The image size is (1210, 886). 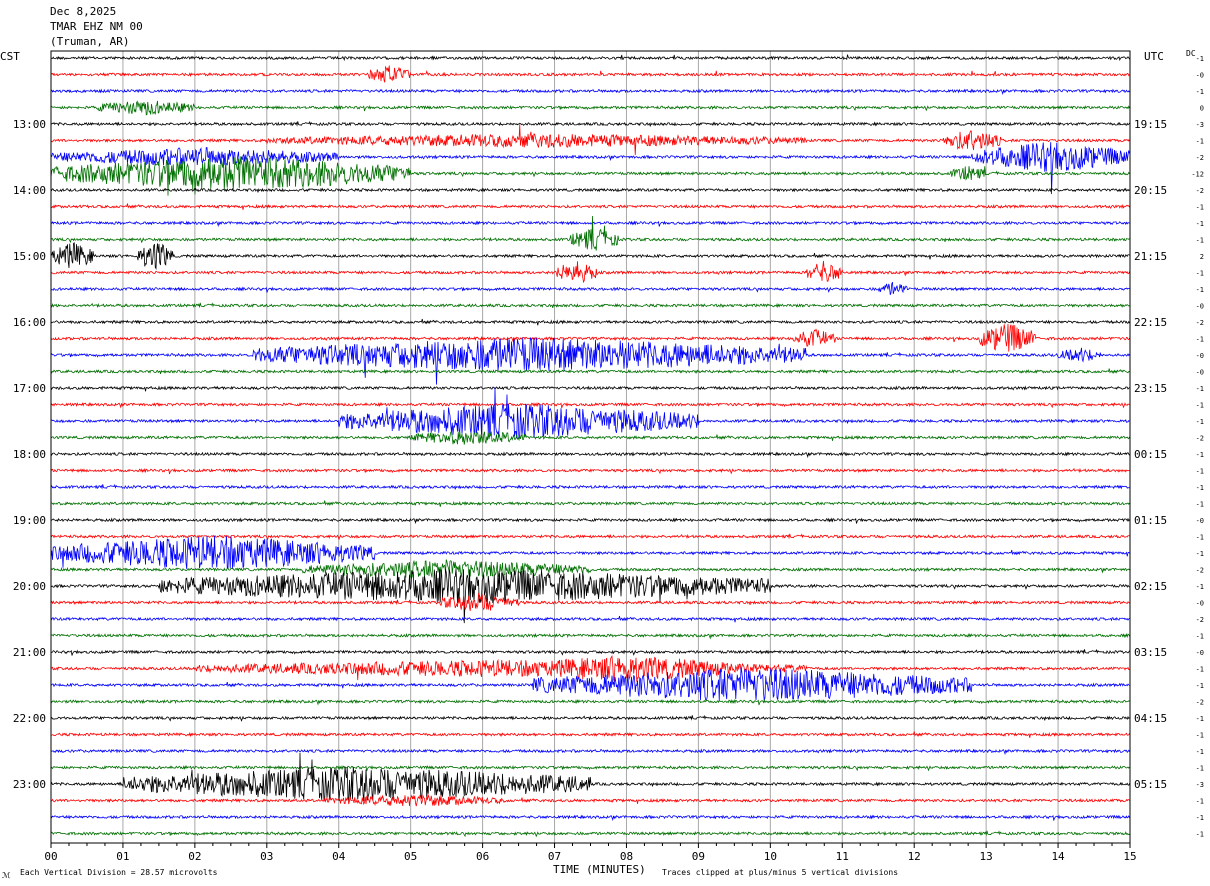 I want to click on x-tick-label: 00, so click(x=50, y=856).